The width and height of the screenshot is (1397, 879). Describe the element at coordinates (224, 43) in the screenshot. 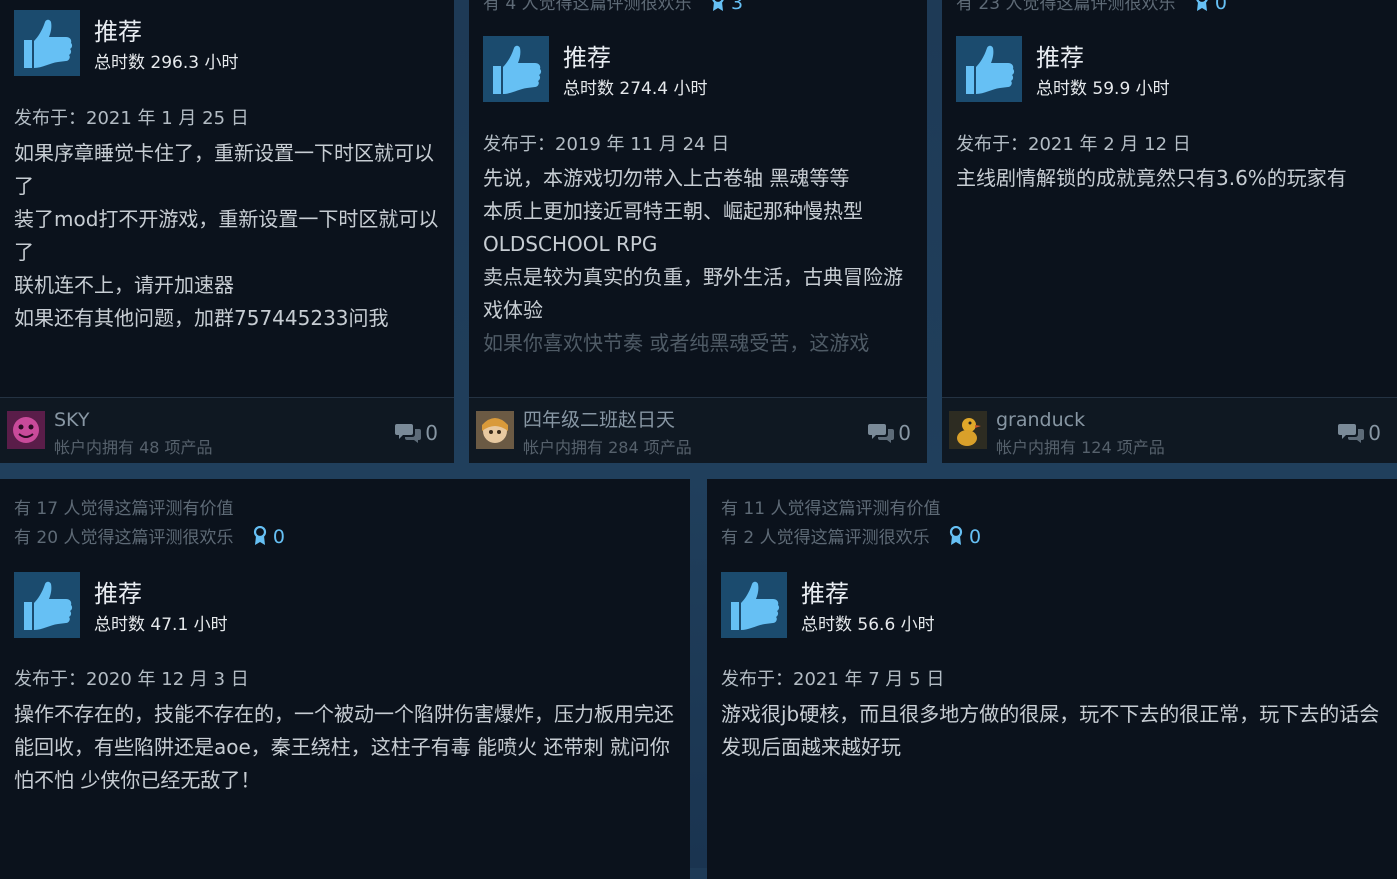

I see `review-header: 推荐 总时数 296.3 小时` at that location.